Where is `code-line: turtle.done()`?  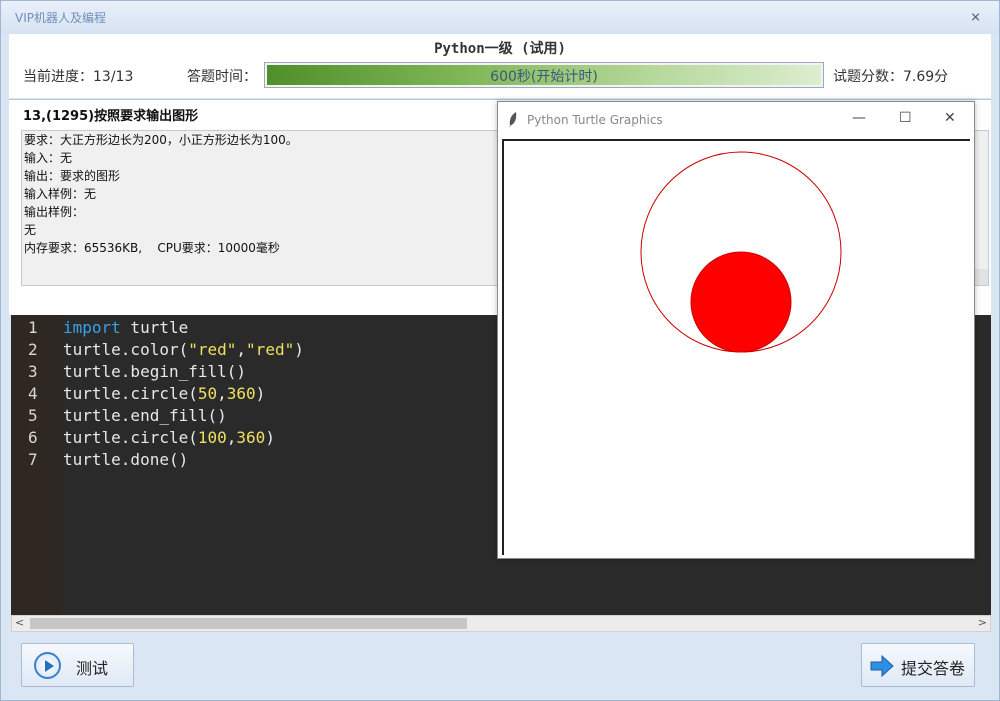 code-line: turtle.done() is located at coordinates (125, 459).